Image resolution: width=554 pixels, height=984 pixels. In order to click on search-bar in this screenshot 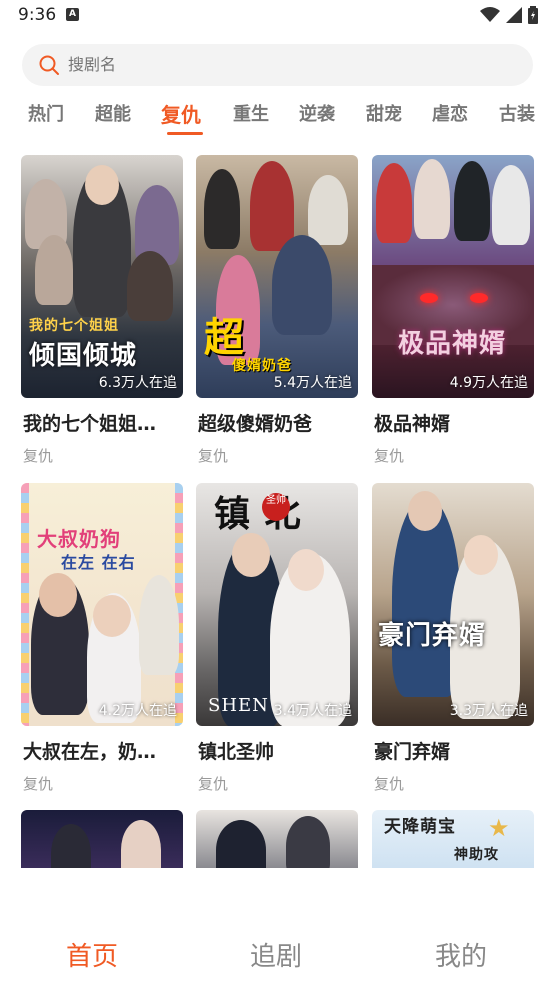, I will do `click(277, 65)`.